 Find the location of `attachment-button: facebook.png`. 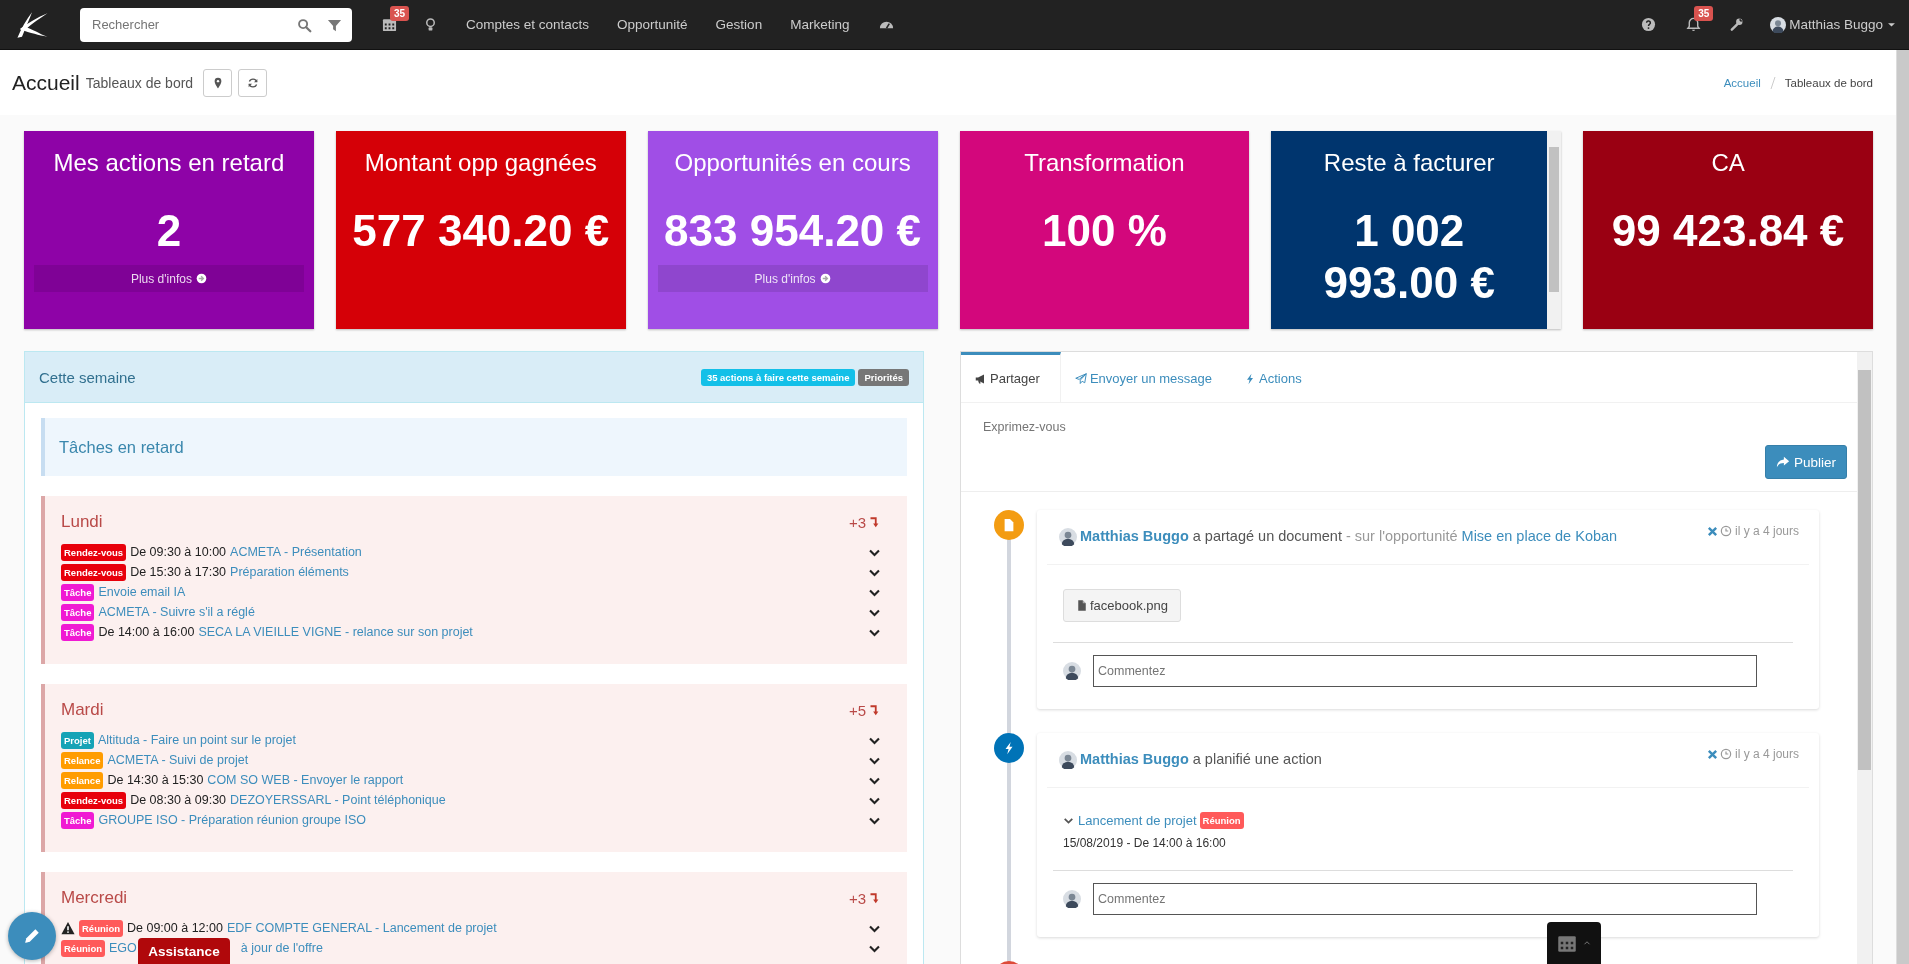

attachment-button: facebook.png is located at coordinates (1122, 606).